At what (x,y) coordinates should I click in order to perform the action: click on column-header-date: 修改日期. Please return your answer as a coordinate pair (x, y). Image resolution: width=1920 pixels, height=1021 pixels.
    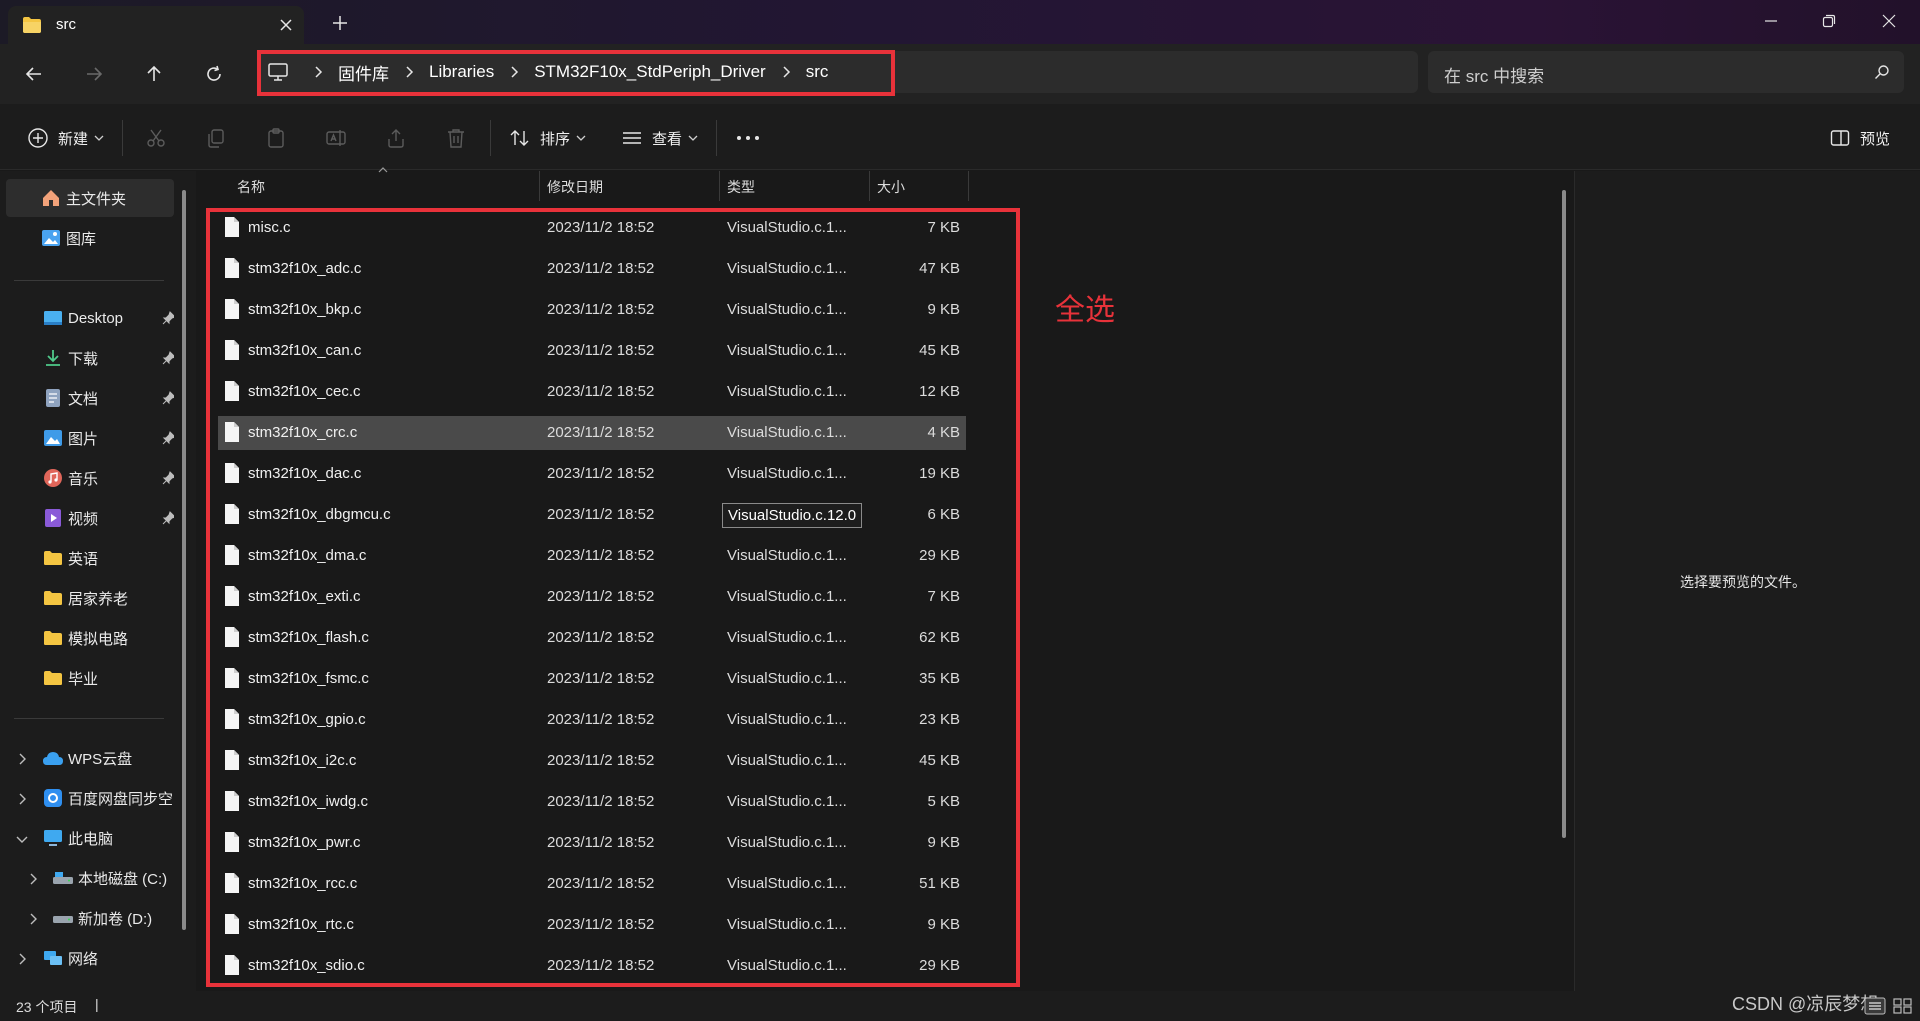
    Looking at the image, I should click on (575, 187).